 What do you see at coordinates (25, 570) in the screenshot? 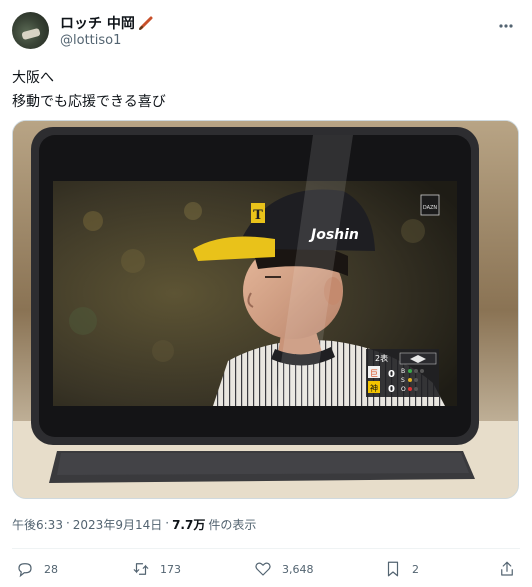
I see `reply-icon` at bounding box center [25, 570].